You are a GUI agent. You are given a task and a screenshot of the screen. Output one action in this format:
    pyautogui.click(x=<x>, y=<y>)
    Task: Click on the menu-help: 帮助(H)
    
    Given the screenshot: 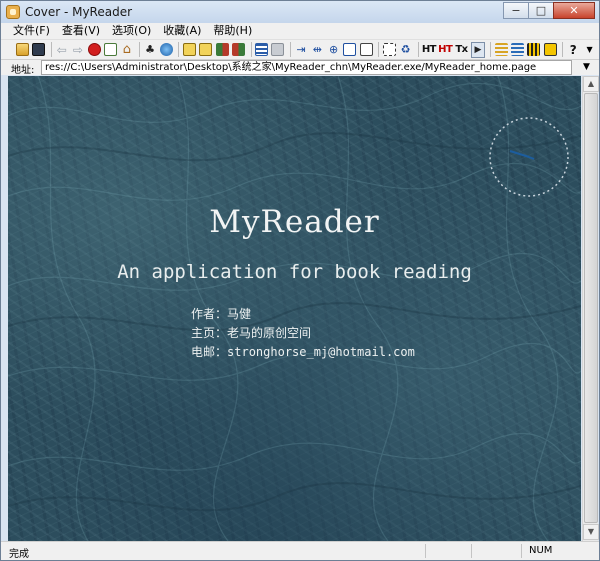 What is the action you would take?
    pyautogui.click(x=232, y=31)
    